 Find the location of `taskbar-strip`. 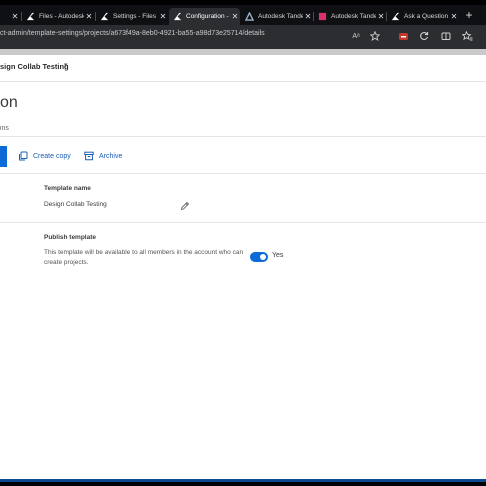

taskbar-strip is located at coordinates (243, 480).